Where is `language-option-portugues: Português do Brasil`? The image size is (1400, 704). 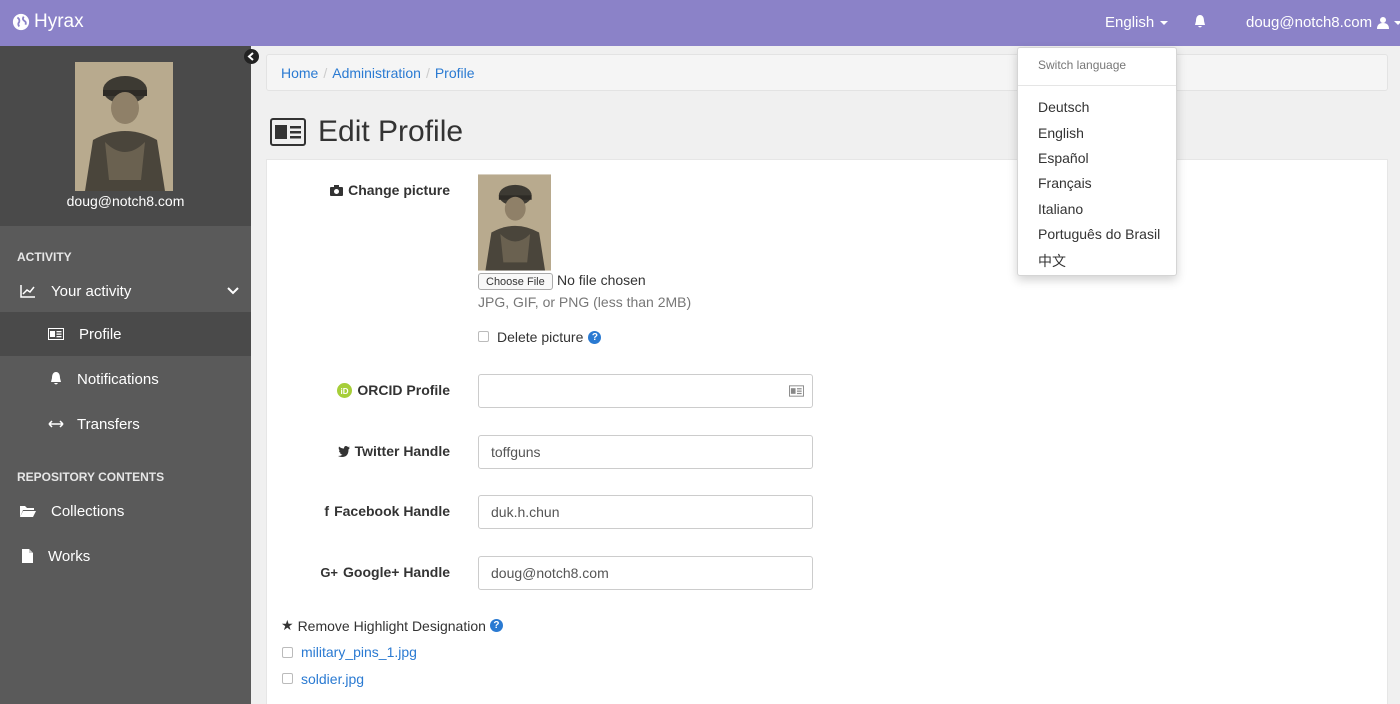 language-option-portugues: Português do Brasil is located at coordinates (1099, 234).